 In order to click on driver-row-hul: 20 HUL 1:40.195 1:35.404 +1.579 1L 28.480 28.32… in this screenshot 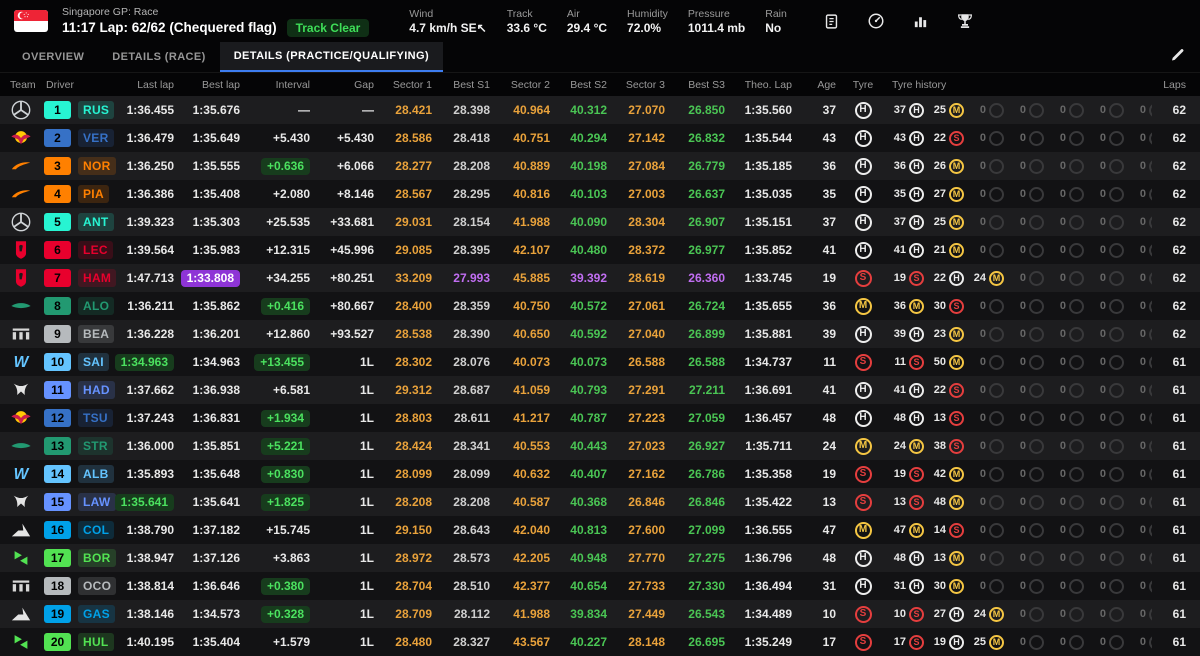, I will do `click(600, 642)`.